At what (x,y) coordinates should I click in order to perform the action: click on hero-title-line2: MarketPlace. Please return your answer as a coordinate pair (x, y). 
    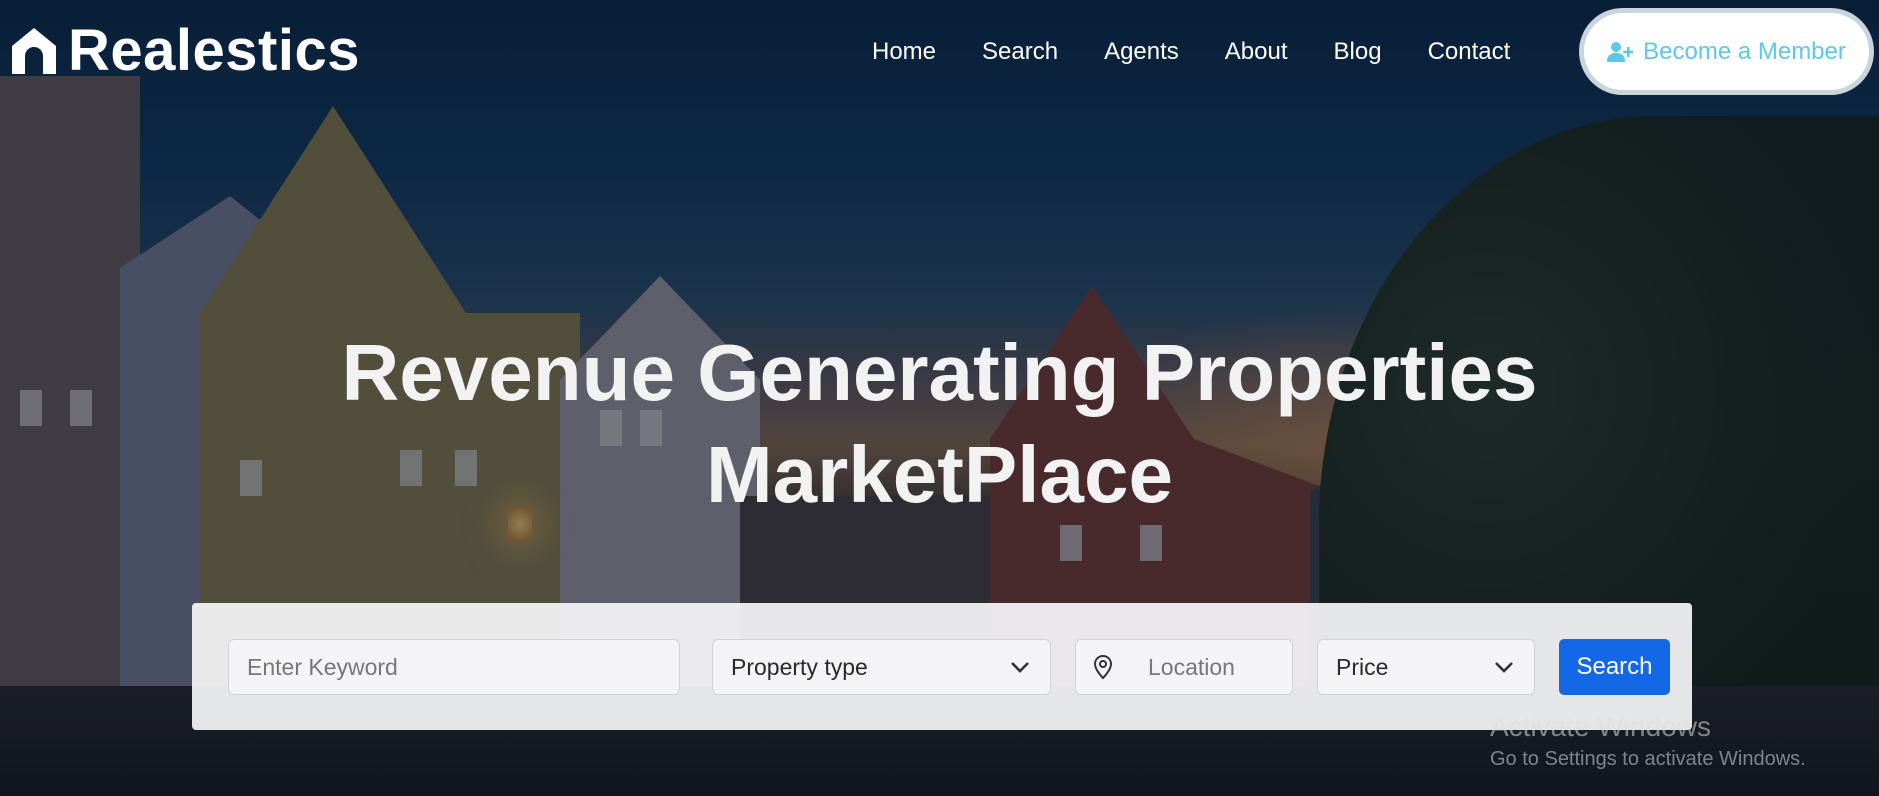
    Looking at the image, I should click on (939, 474).